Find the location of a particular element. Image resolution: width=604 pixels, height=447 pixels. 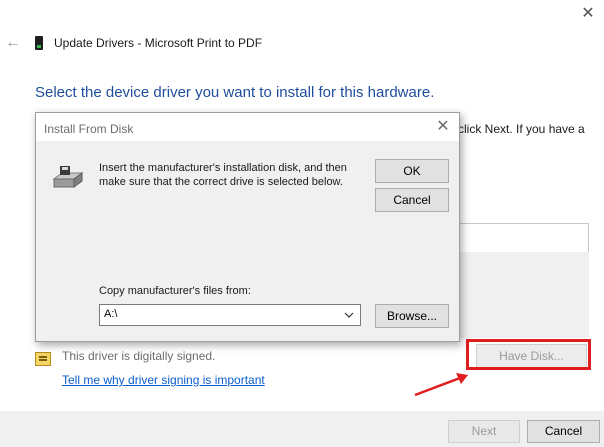

cancel-button: Cancel is located at coordinates (563, 431).